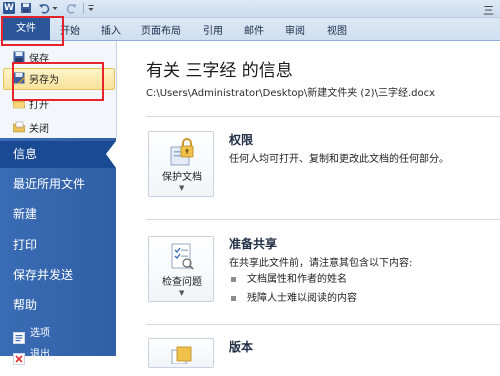  What do you see at coordinates (337, 29) in the screenshot?
I see `tab-view: 视图` at bounding box center [337, 29].